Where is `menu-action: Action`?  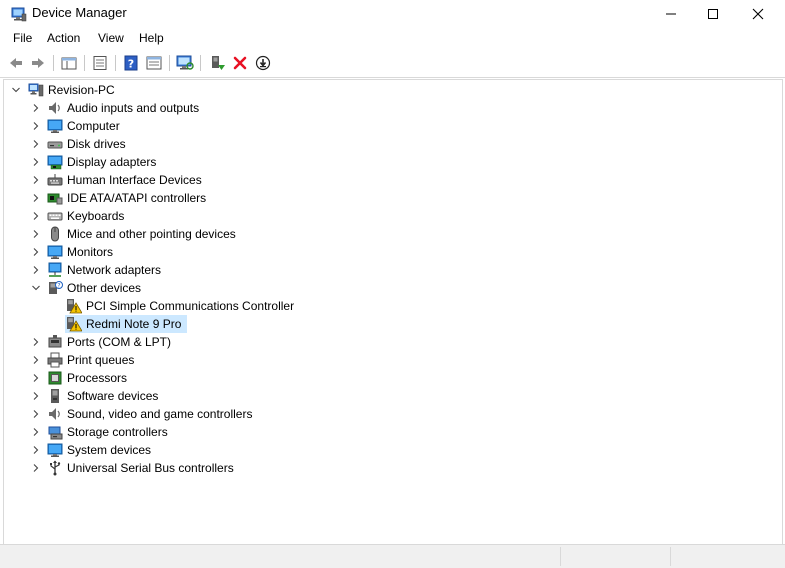 menu-action: Action is located at coordinates (63, 38).